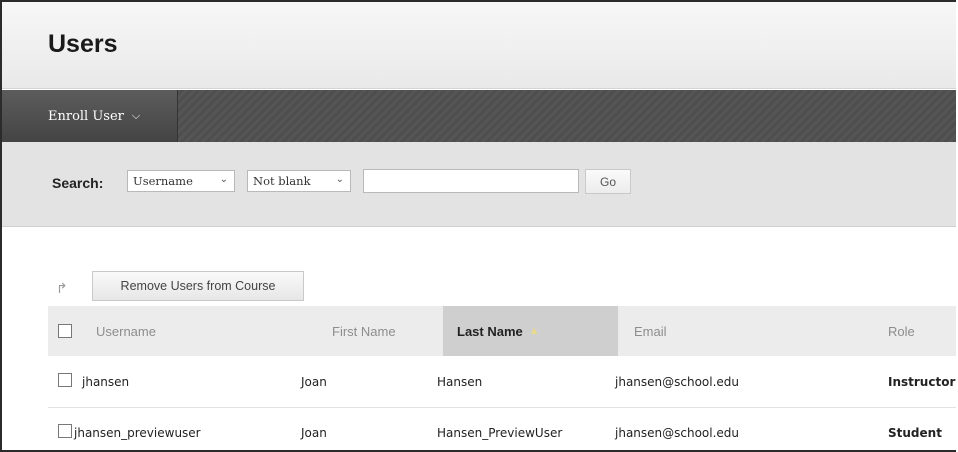  I want to click on column-header-username: Username, so click(126, 331).